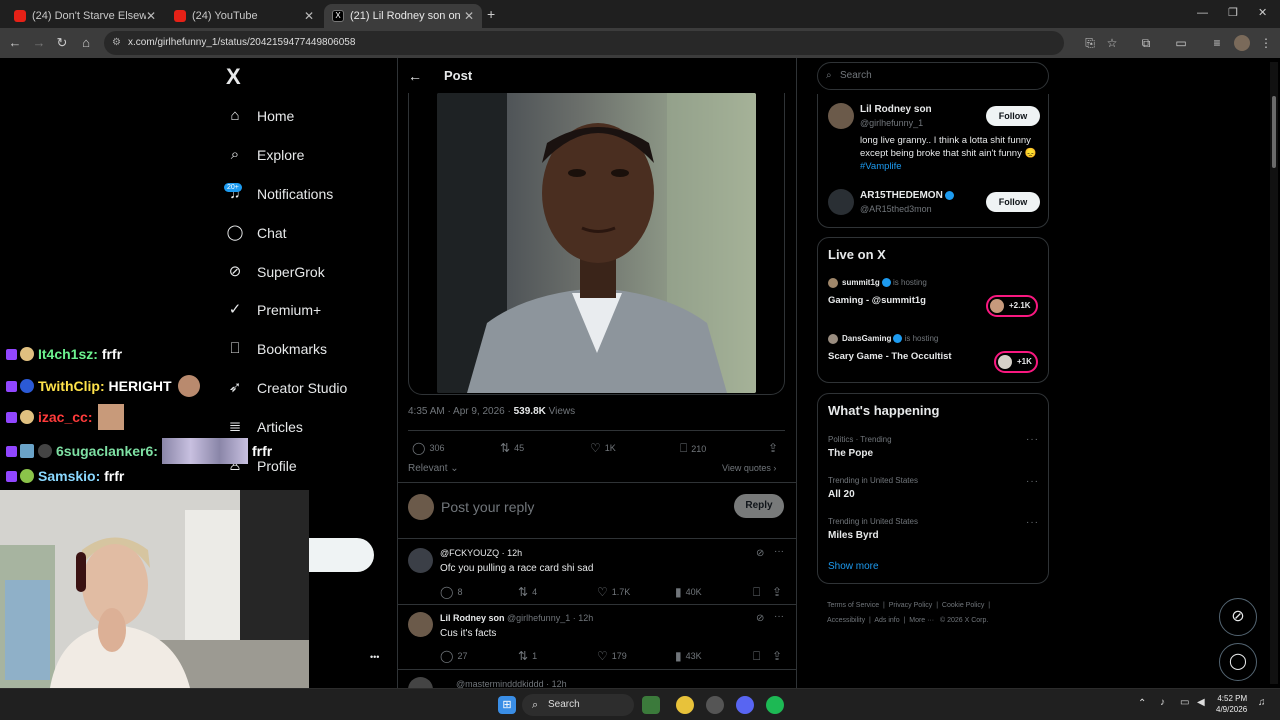 The width and height of the screenshot is (1280, 720). Describe the element at coordinates (1231, 704) in the screenshot. I see `clock: 4:52 PM 4/9/2026` at that location.